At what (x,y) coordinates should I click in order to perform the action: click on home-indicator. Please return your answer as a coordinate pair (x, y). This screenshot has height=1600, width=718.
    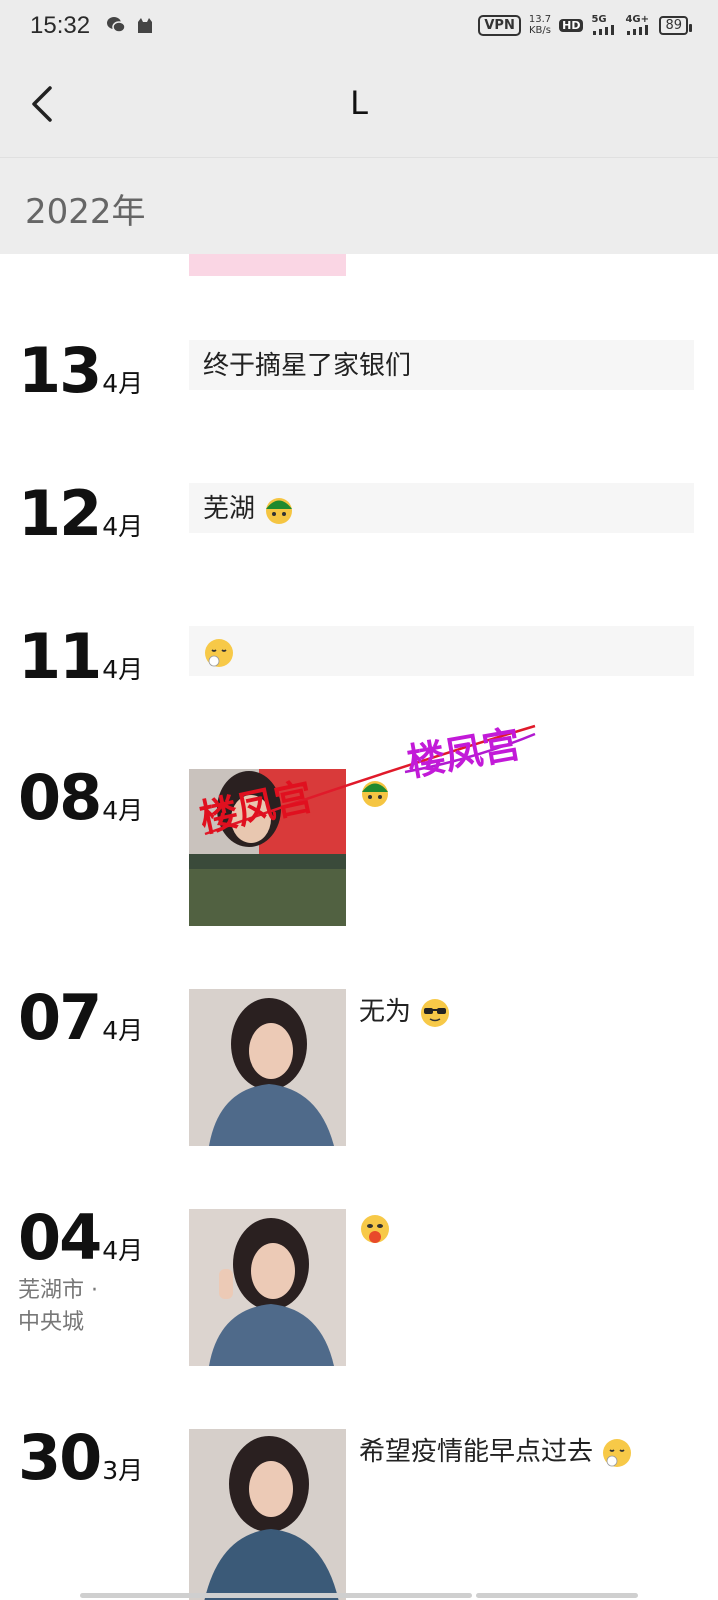
    Looking at the image, I should click on (276, 1595).